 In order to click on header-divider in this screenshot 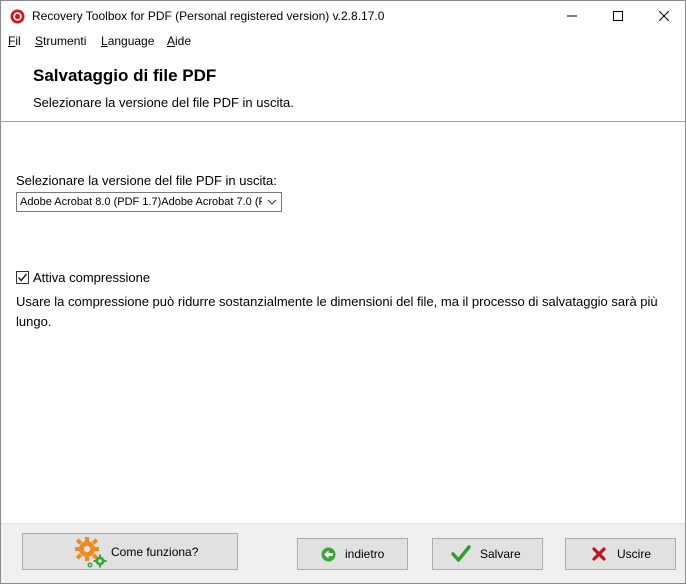, I will do `click(343, 122)`.